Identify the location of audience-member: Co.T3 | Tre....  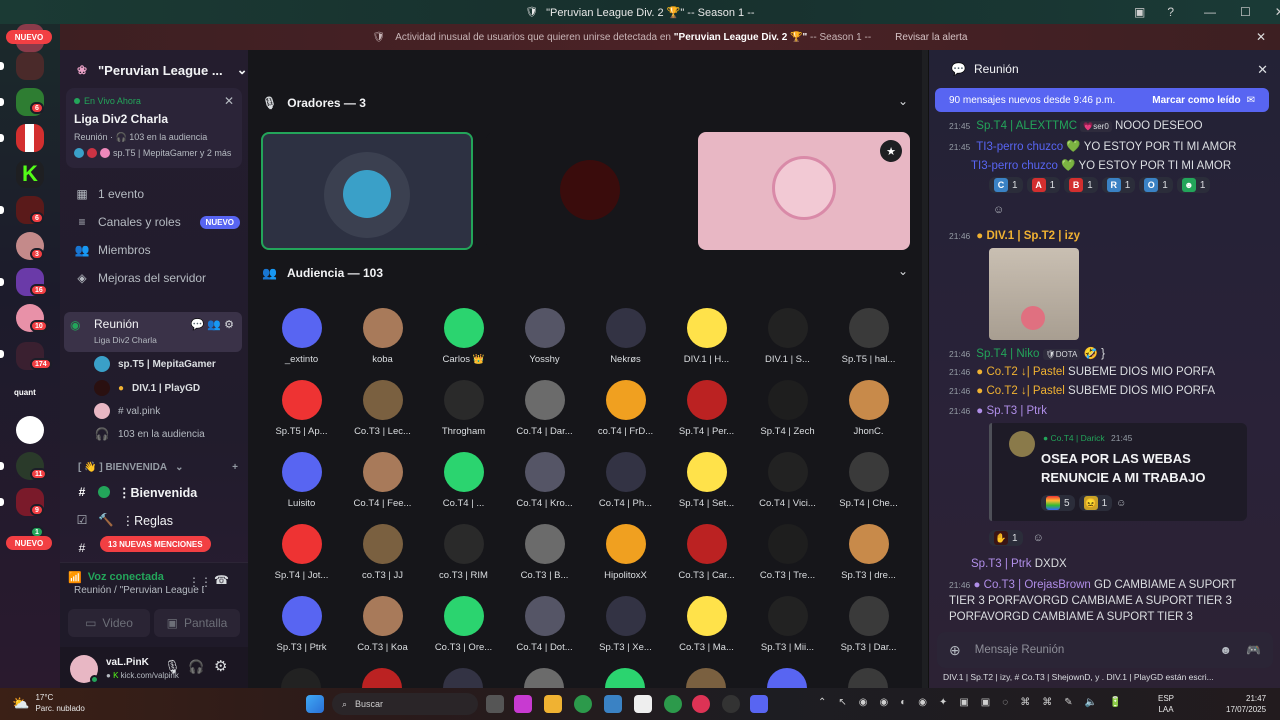
(787, 552).